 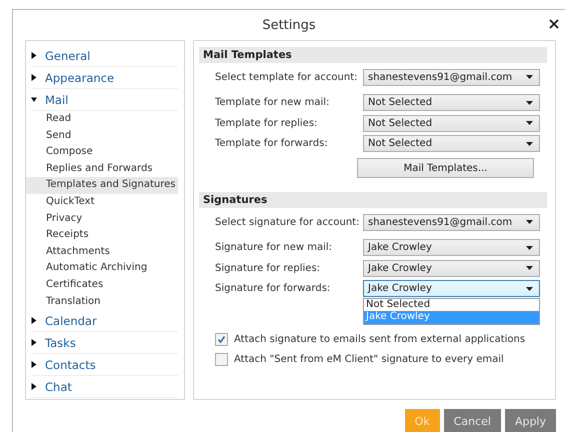 I want to click on checkbox-label: Attach signature to emails sent from external applications, so click(x=380, y=339).